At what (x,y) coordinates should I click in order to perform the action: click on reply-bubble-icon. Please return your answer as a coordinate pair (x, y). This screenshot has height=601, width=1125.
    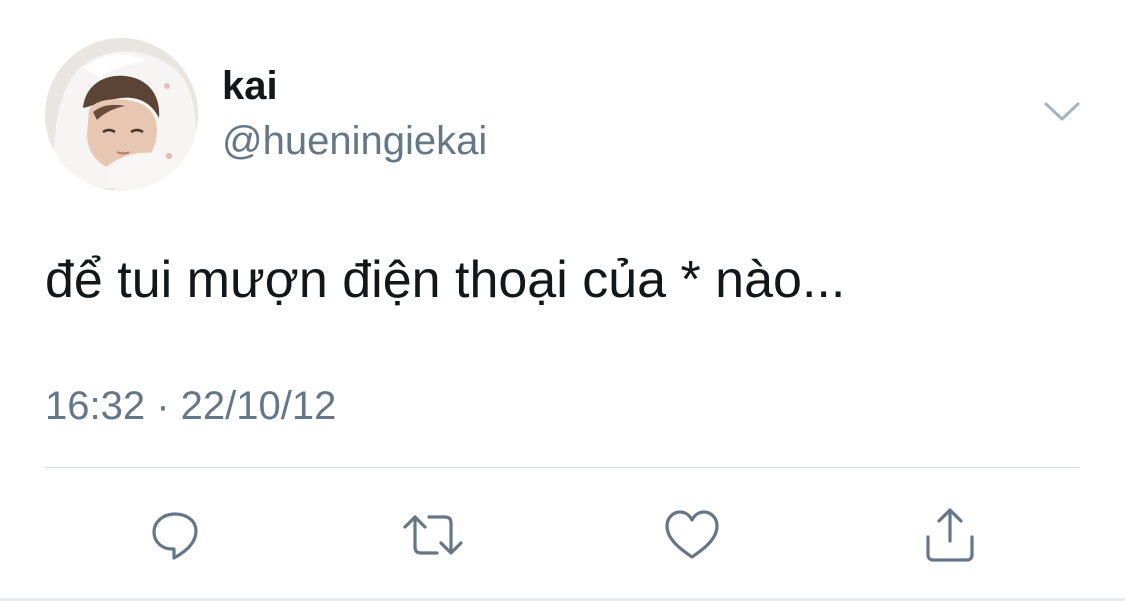
    Looking at the image, I should click on (175, 536).